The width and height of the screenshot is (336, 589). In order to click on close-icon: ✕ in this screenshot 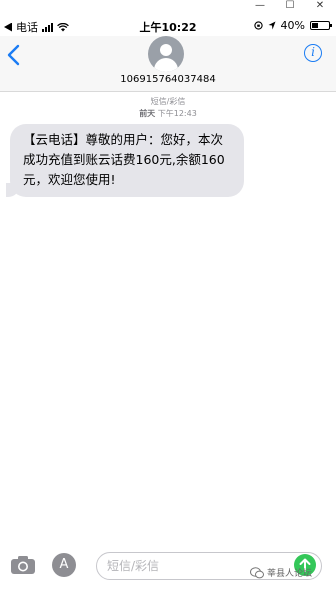, I will do `click(320, 6)`.